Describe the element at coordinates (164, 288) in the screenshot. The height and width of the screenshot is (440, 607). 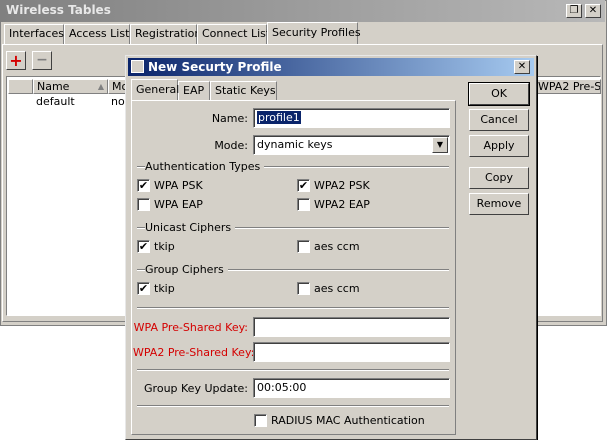
I see `group-tkip-label: tkip` at that location.